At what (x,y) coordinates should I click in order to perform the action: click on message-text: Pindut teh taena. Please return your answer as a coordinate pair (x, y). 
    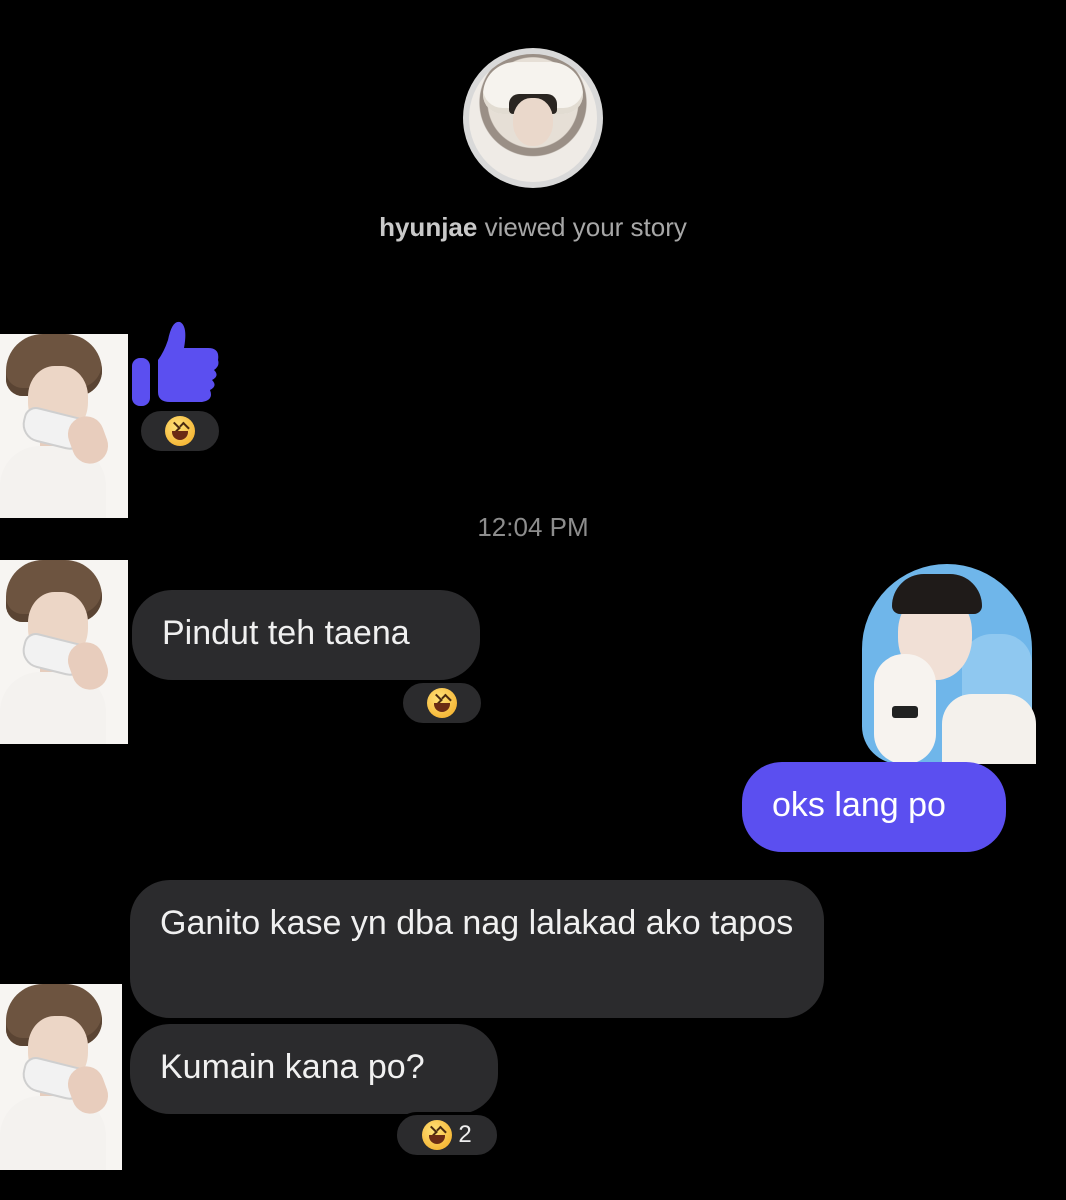
    Looking at the image, I should click on (286, 633).